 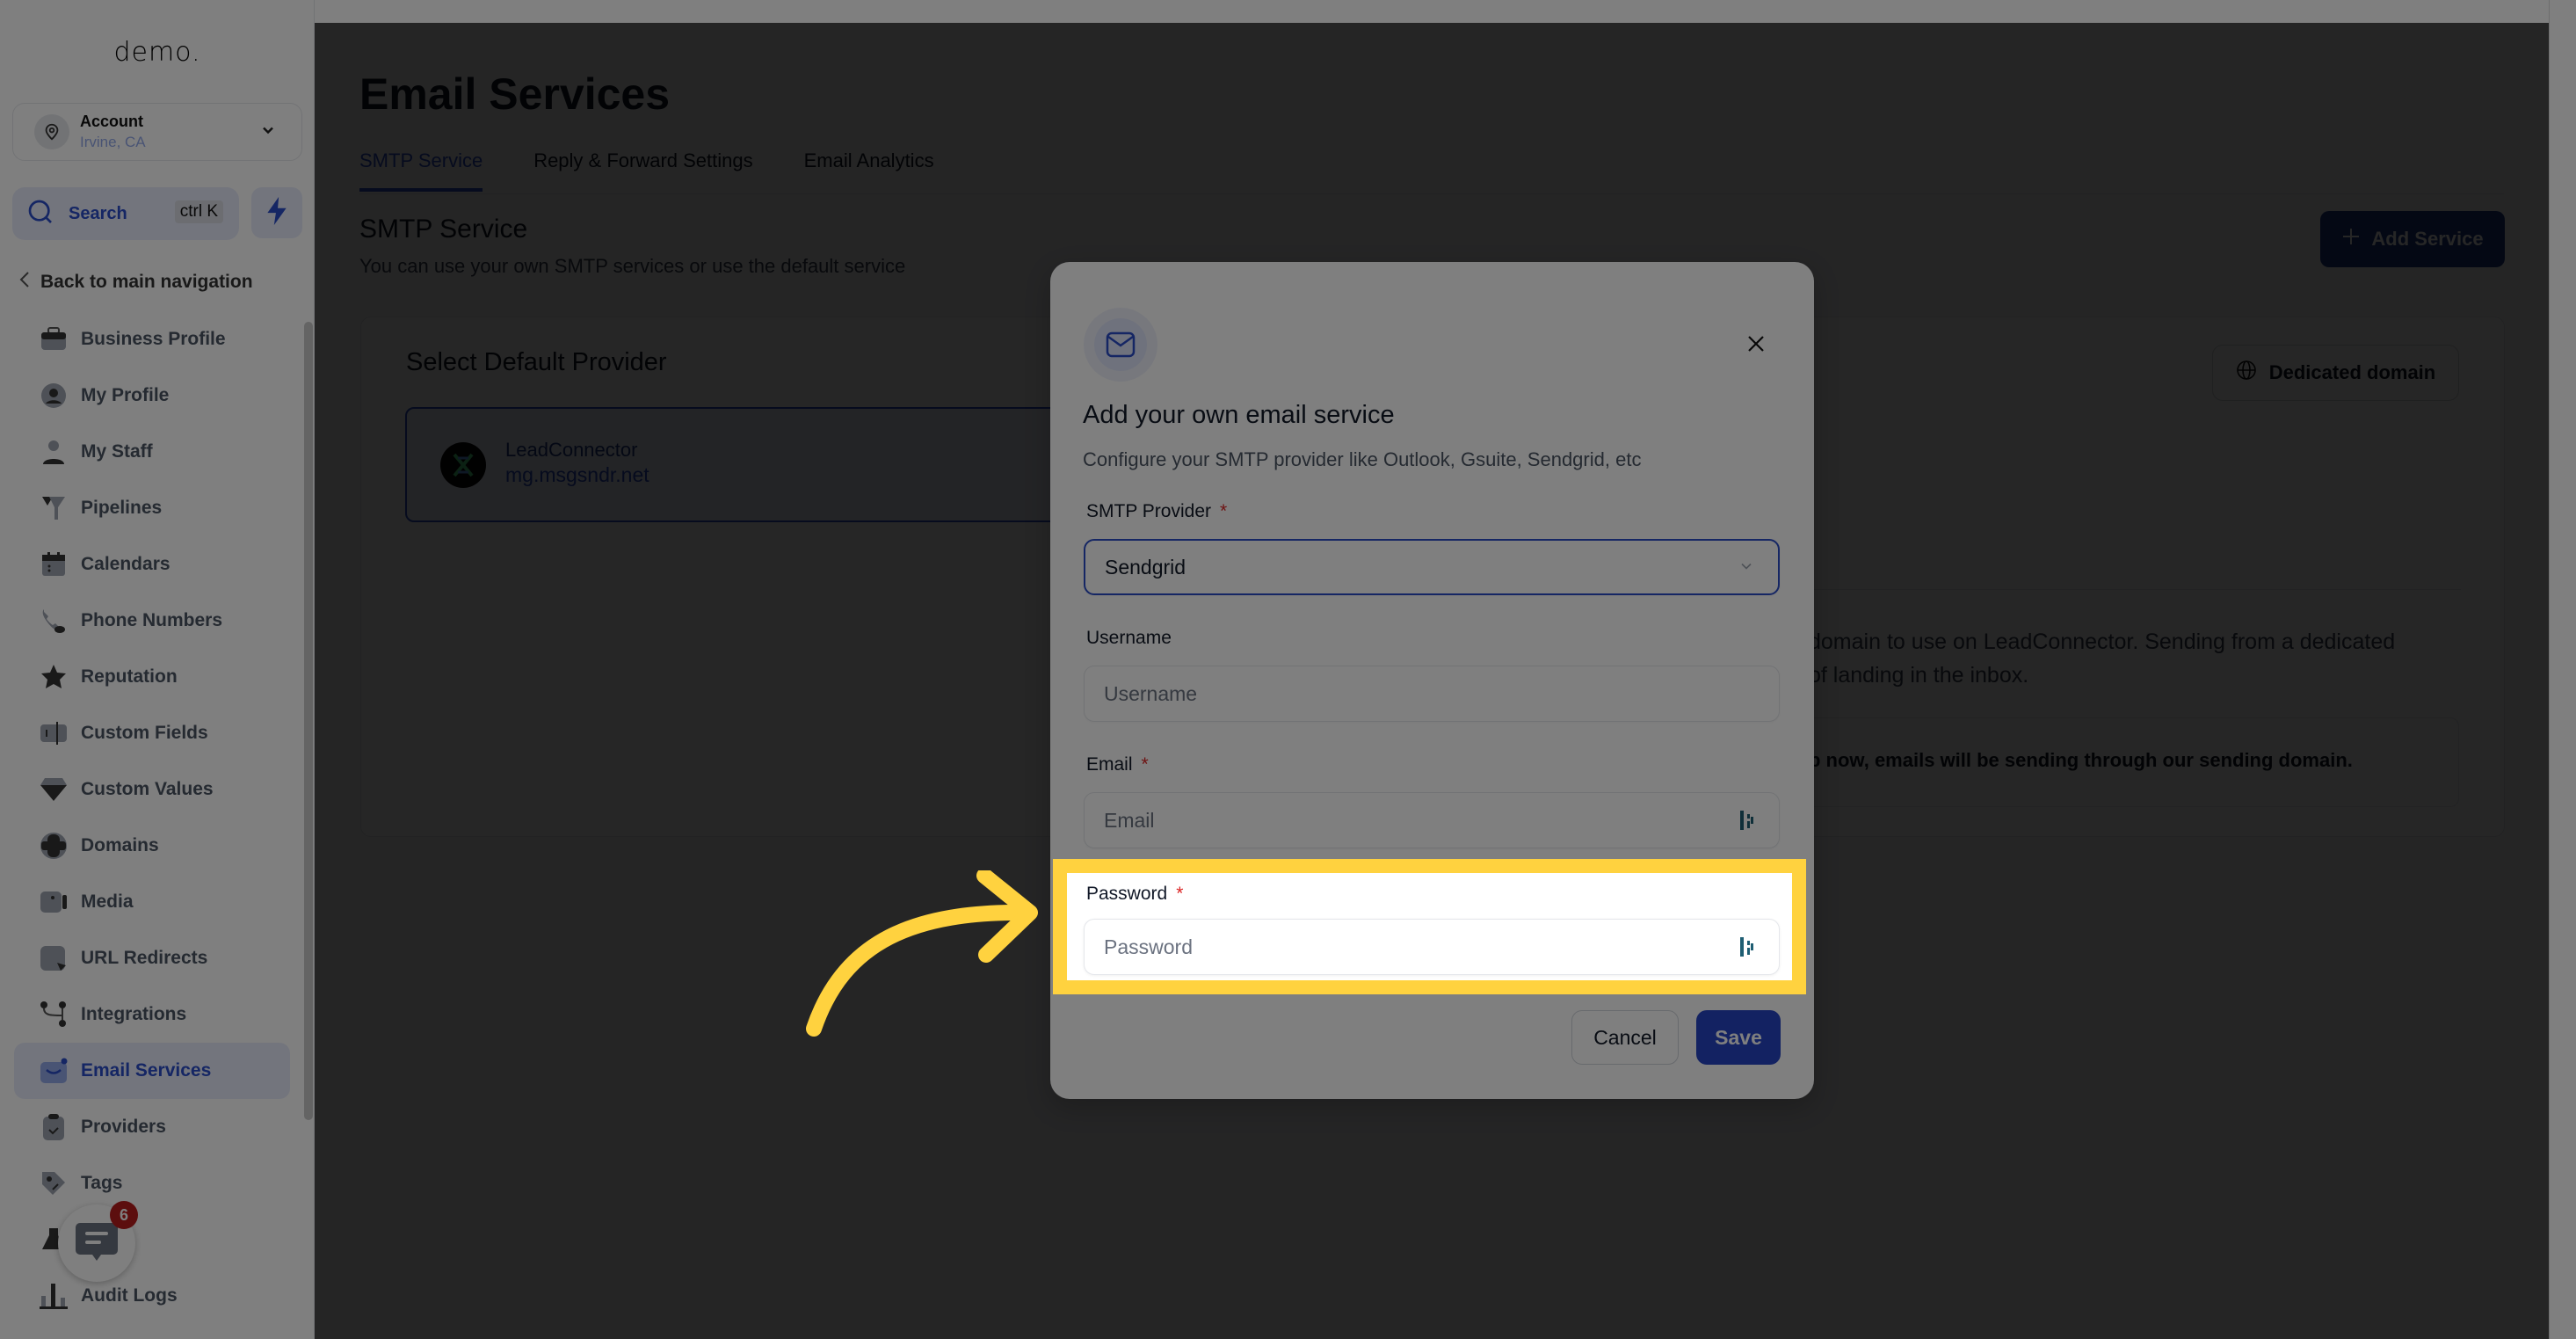 What do you see at coordinates (157, 52) in the screenshot?
I see `brand-logo: demo.` at bounding box center [157, 52].